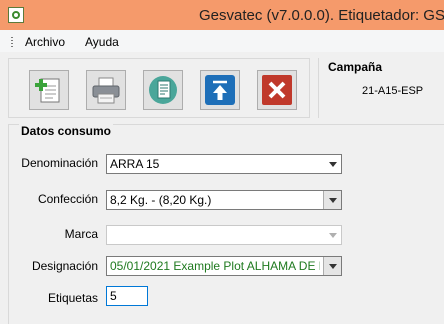  Describe the element at coordinates (102, 42) in the screenshot. I see `menu-ayuda: Ayuda` at that location.